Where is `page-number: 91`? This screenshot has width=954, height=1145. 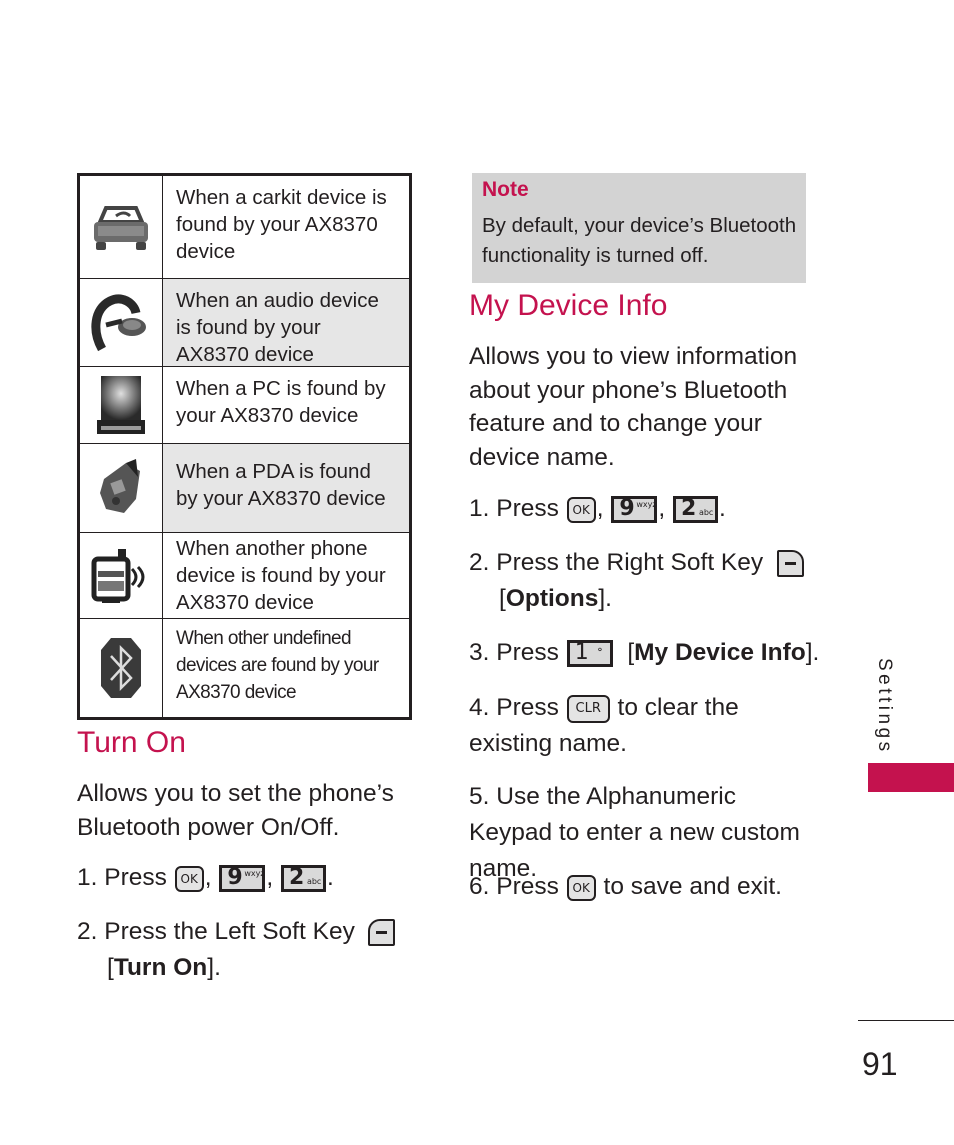 page-number: 91 is located at coordinates (880, 1064).